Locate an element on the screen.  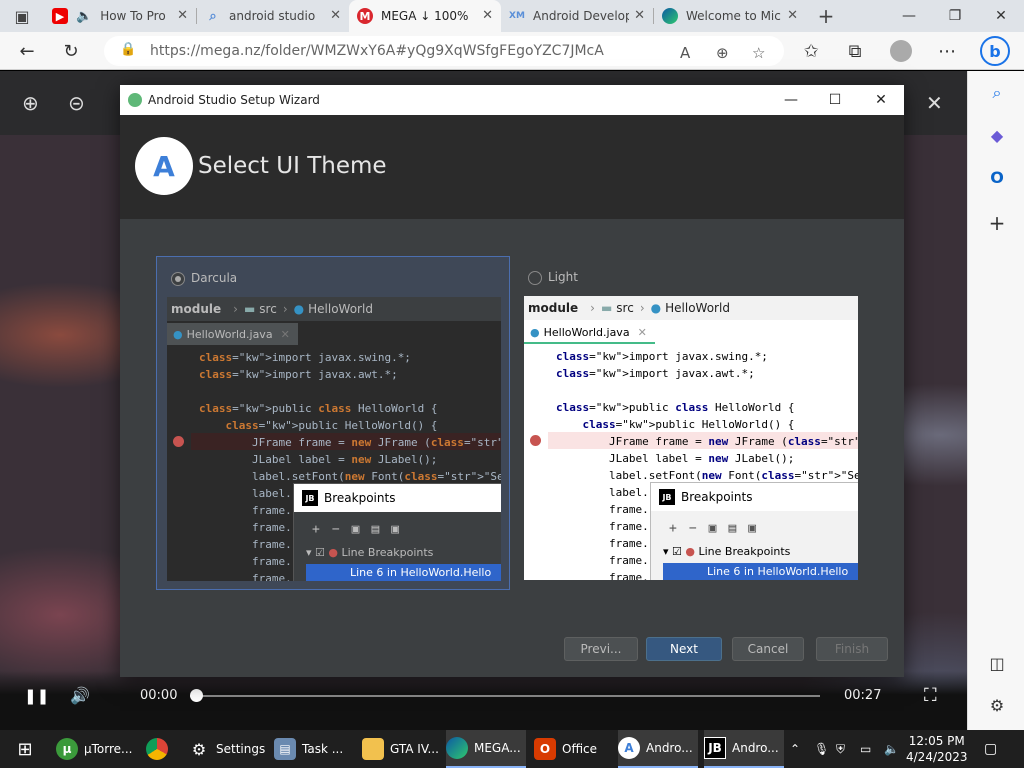
taskbar-chrome is located at coordinates (160, 749).